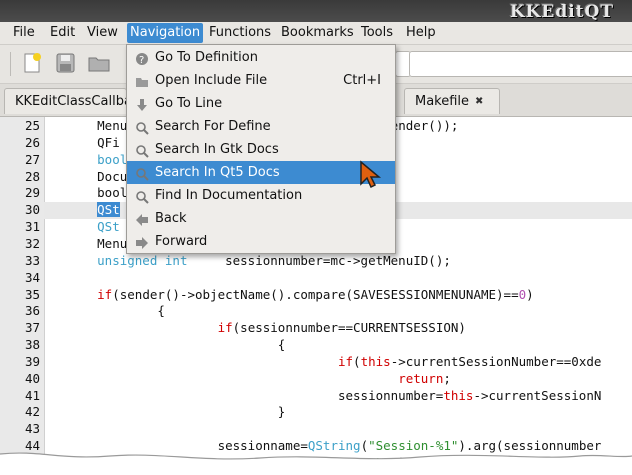  What do you see at coordinates (102, 32) in the screenshot?
I see `menu-view: View` at bounding box center [102, 32].